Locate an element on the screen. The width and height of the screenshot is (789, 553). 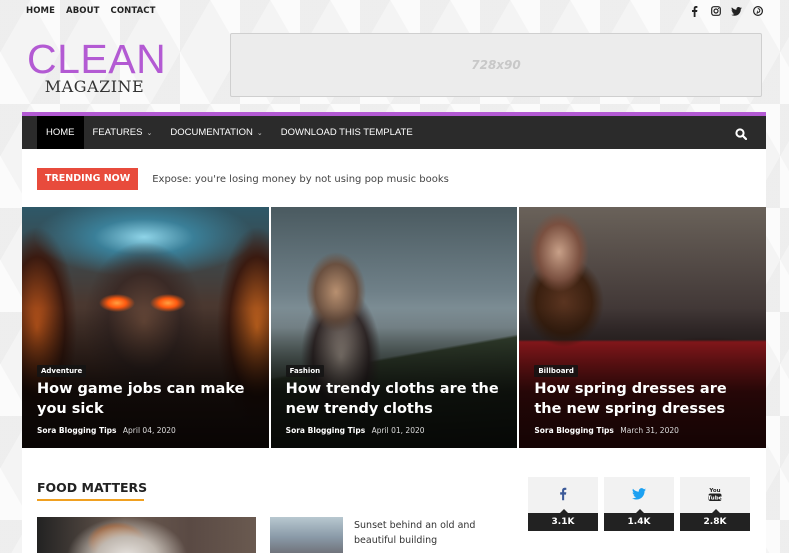
nav-item-documentation: DOCUMENTATION ⌄ is located at coordinates (216, 132).